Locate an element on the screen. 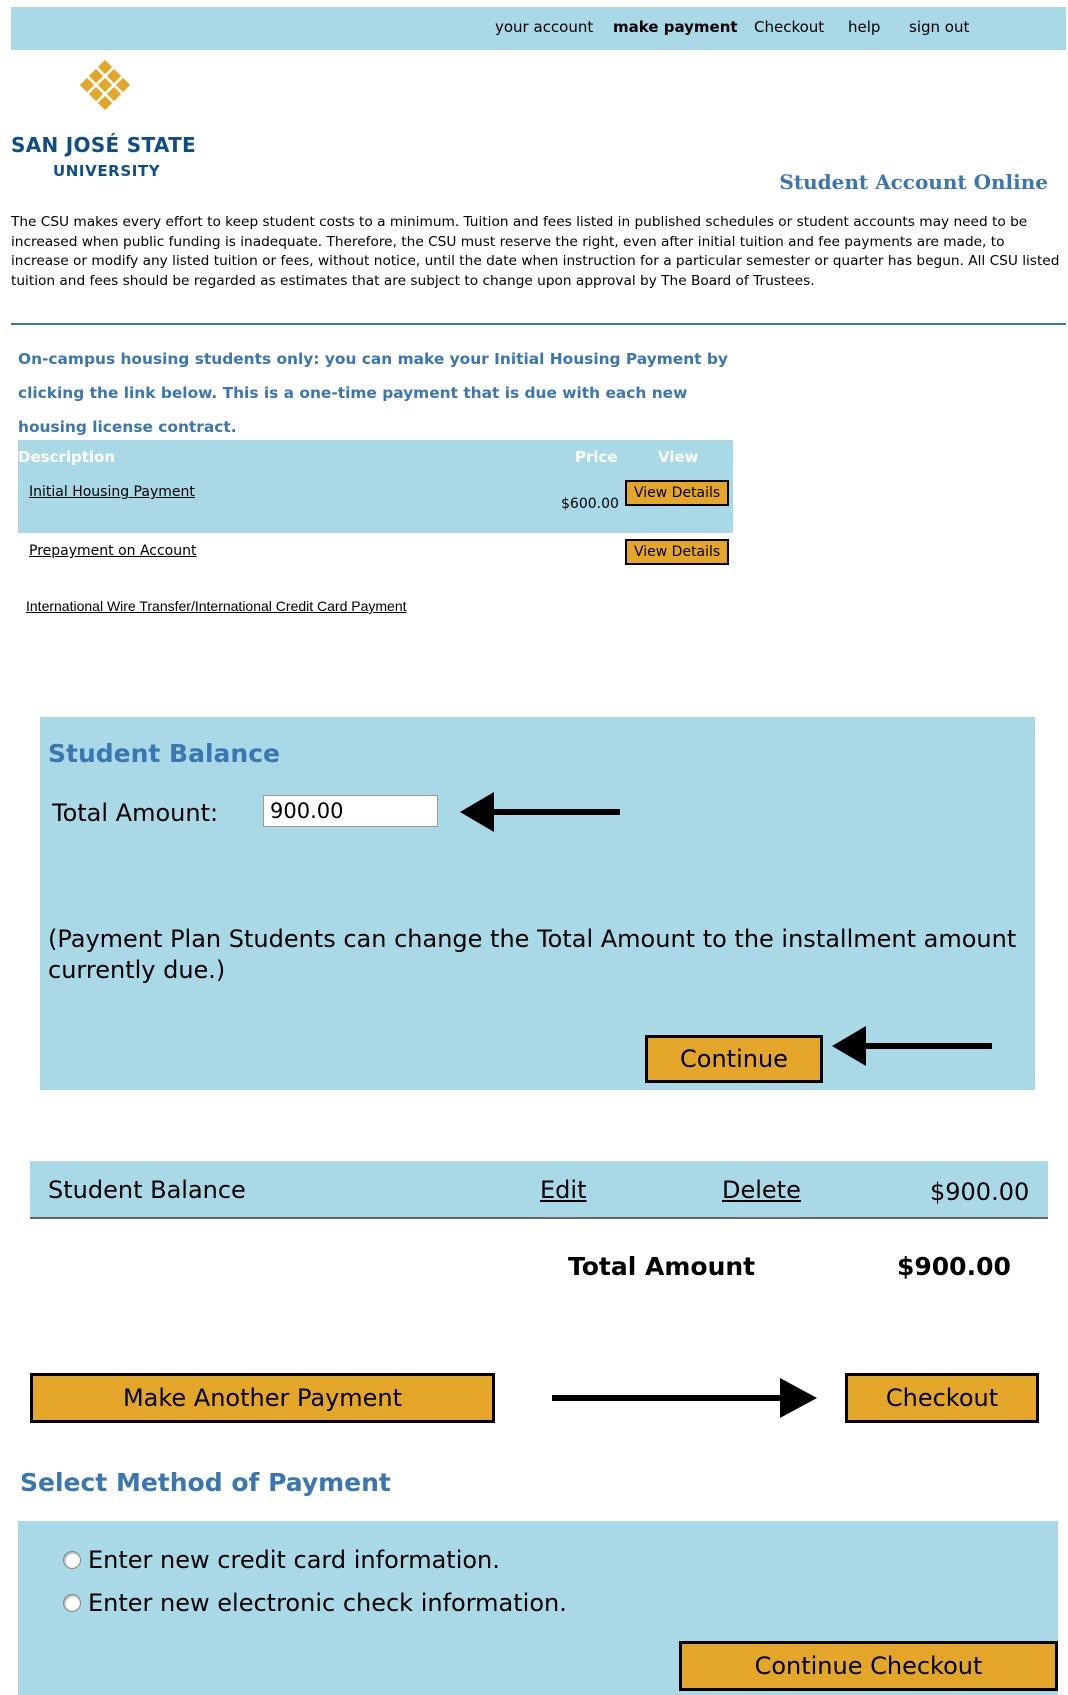 Image resolution: width=1068 pixels, height=1695 pixels. delete-link: Delete is located at coordinates (761, 1190).